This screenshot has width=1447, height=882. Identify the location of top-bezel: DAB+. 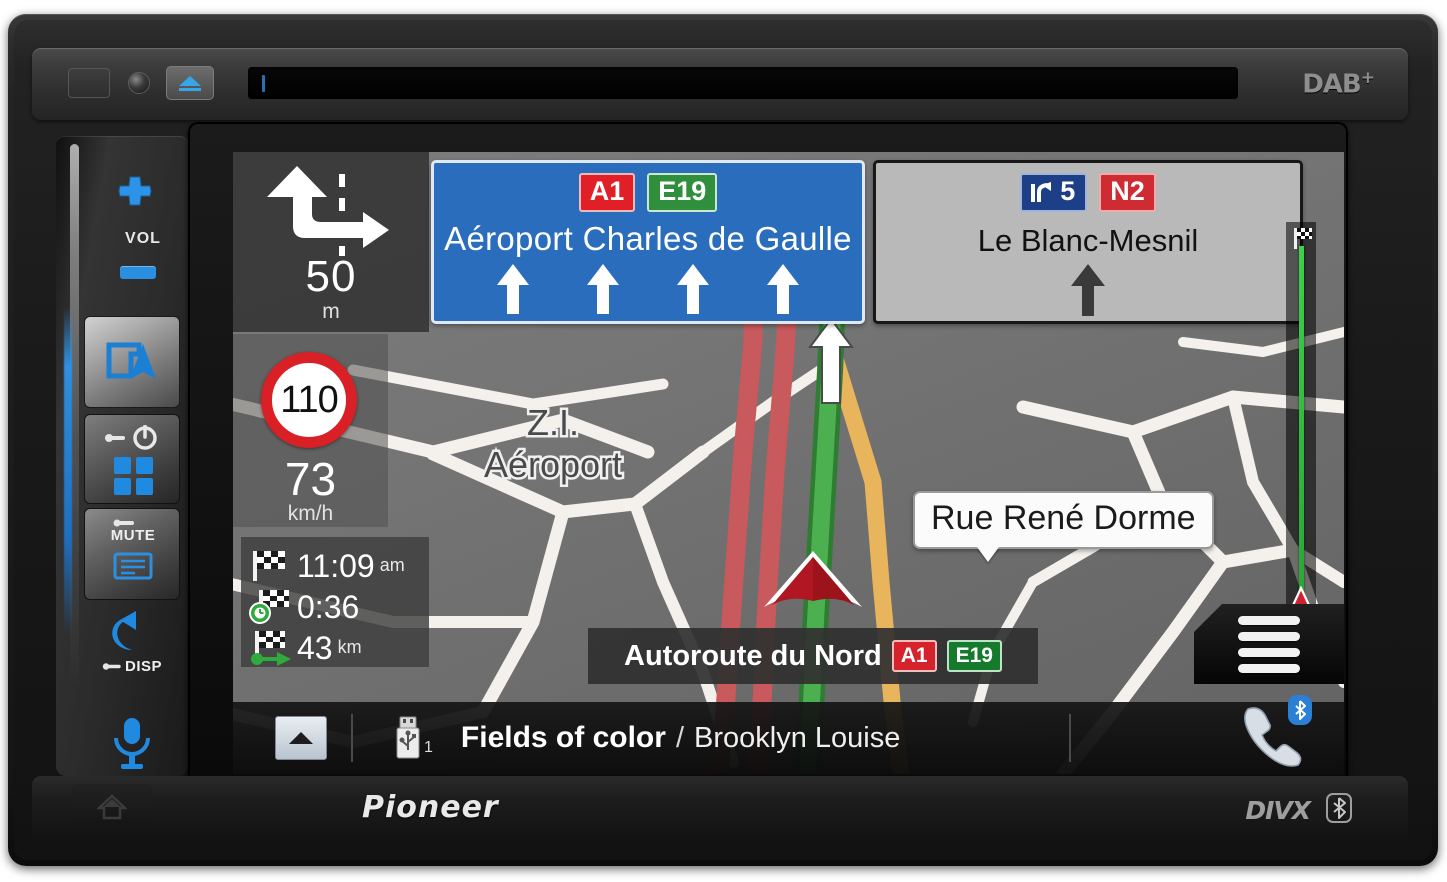
(720, 84).